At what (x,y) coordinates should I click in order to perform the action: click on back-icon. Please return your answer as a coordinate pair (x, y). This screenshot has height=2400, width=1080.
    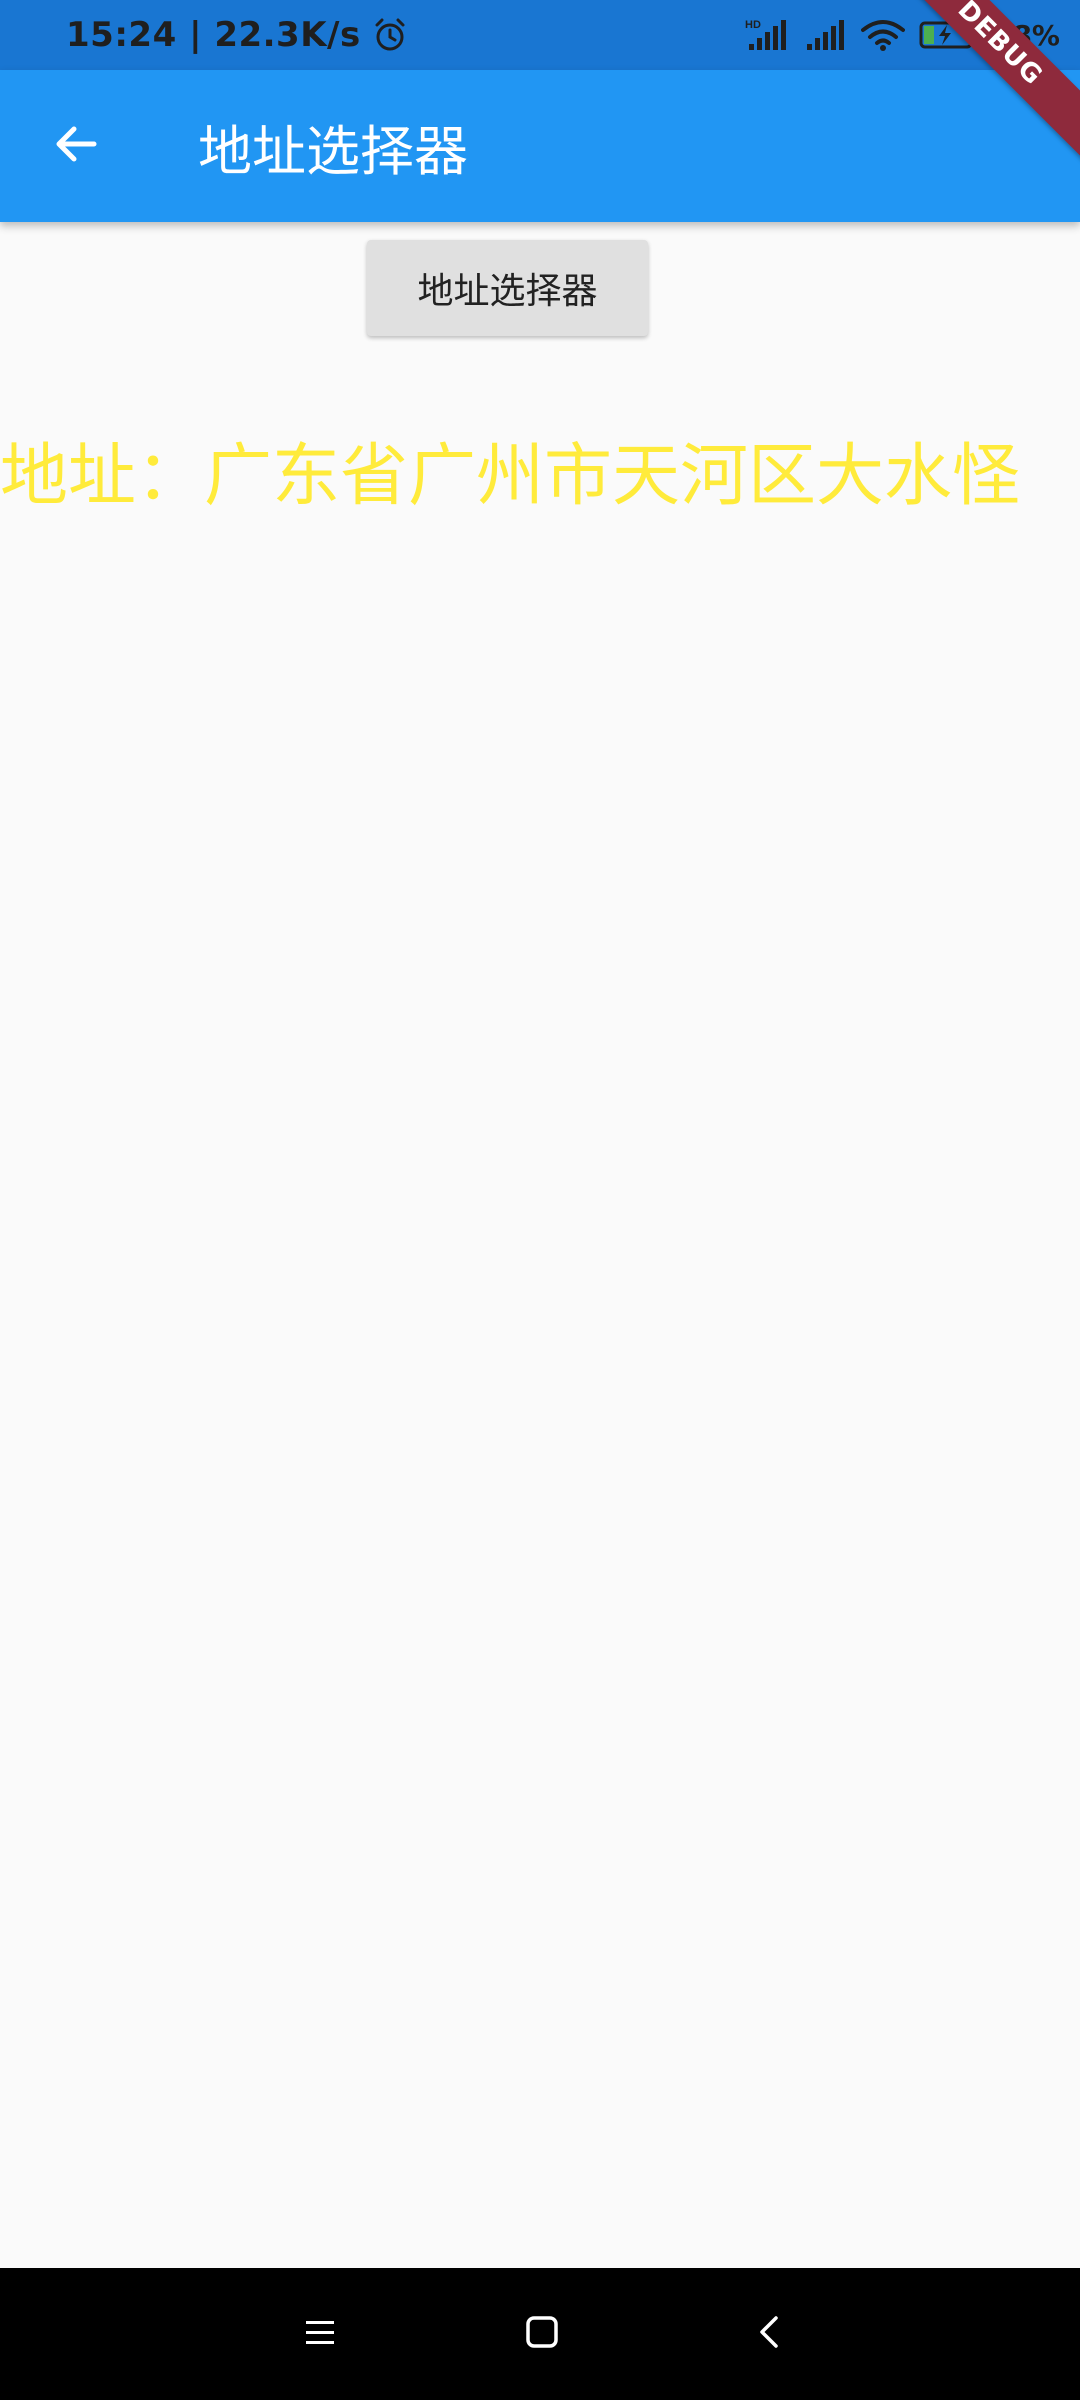
    Looking at the image, I should click on (770, 2334).